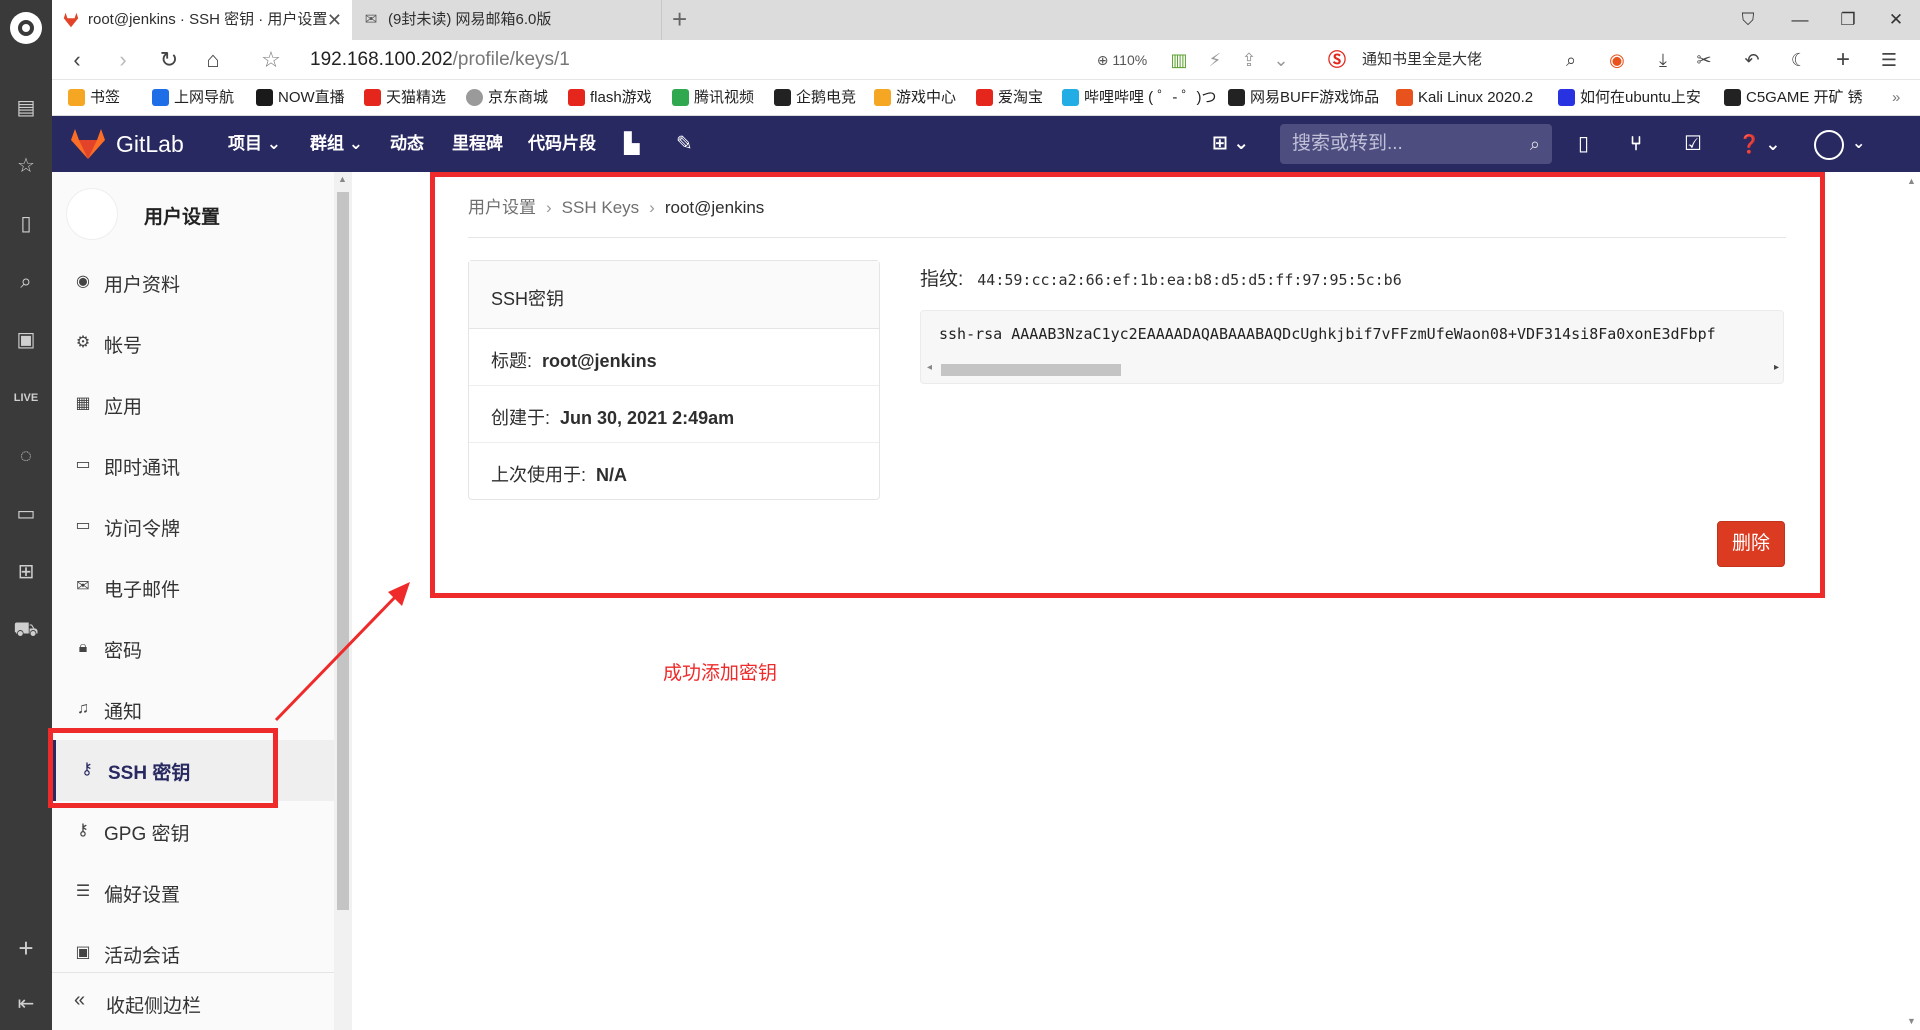 Image resolution: width=1920 pixels, height=1030 pixels. I want to click on live-icon: LIVE, so click(26, 398).